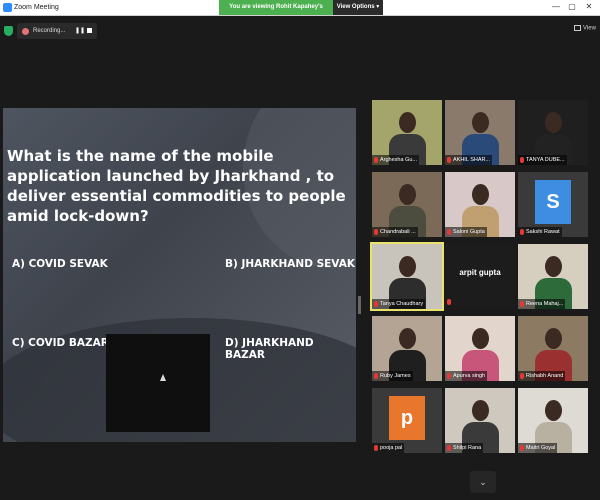  I want to click on panel-splitter-handle, so click(359, 305).